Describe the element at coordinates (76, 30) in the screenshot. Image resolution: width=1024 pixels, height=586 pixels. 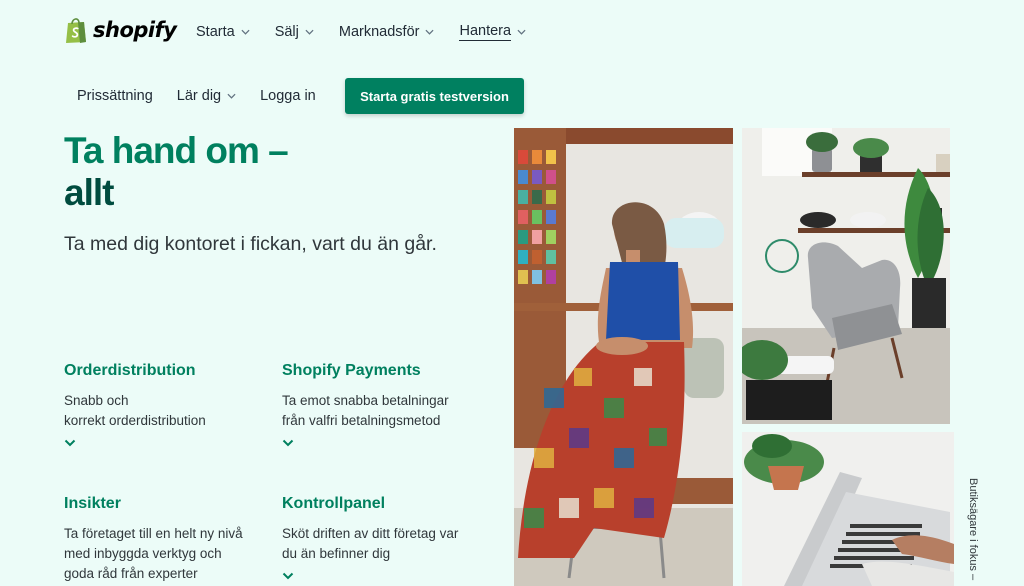
I see `shopping-bag-icon` at that location.